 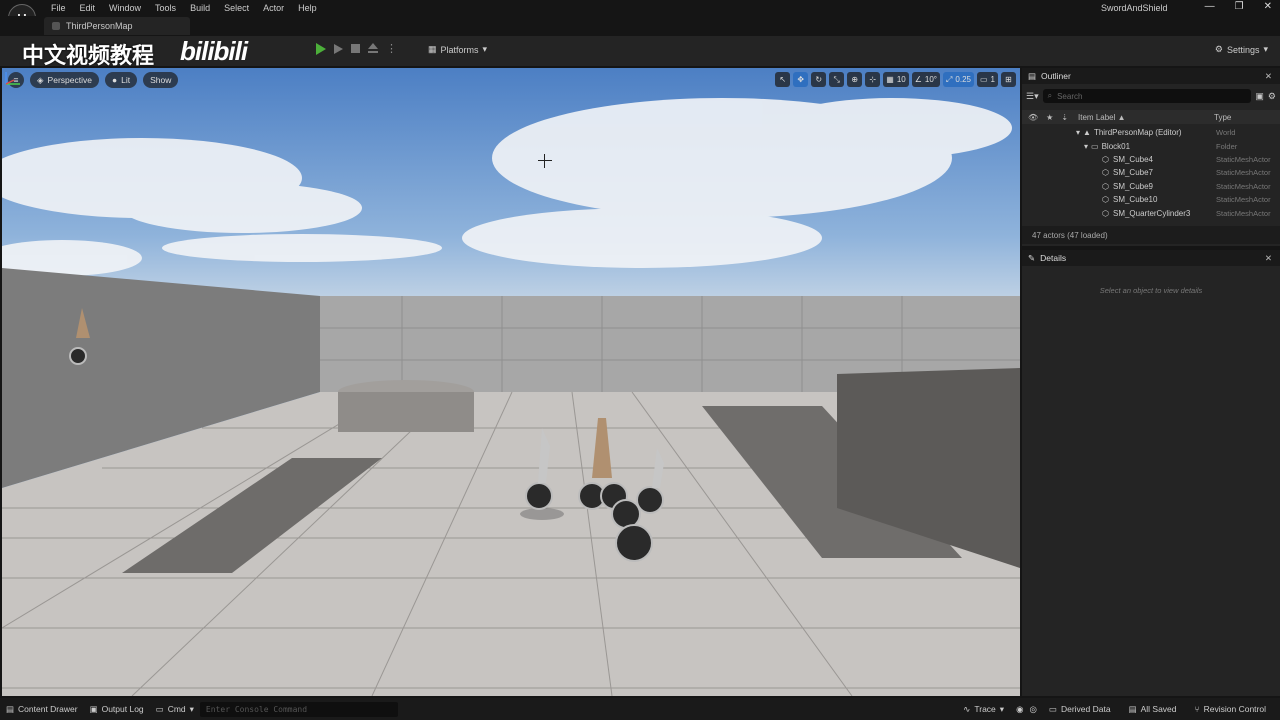 What do you see at coordinates (1230, 709) in the screenshot?
I see `revision-control-button: ⑂ Revision Control` at bounding box center [1230, 709].